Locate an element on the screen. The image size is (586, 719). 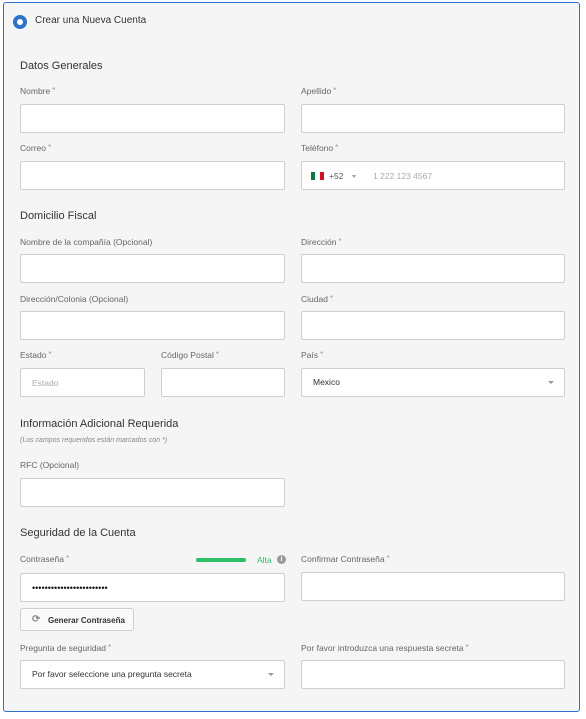
password-strength-fill is located at coordinates (221, 560).